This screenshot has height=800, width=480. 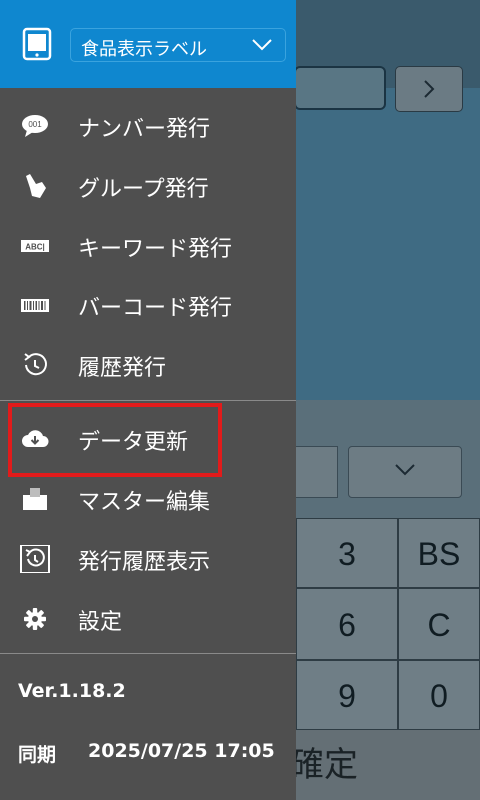 What do you see at coordinates (36, 186) in the screenshot?
I see `pointer-hand-icon` at bounding box center [36, 186].